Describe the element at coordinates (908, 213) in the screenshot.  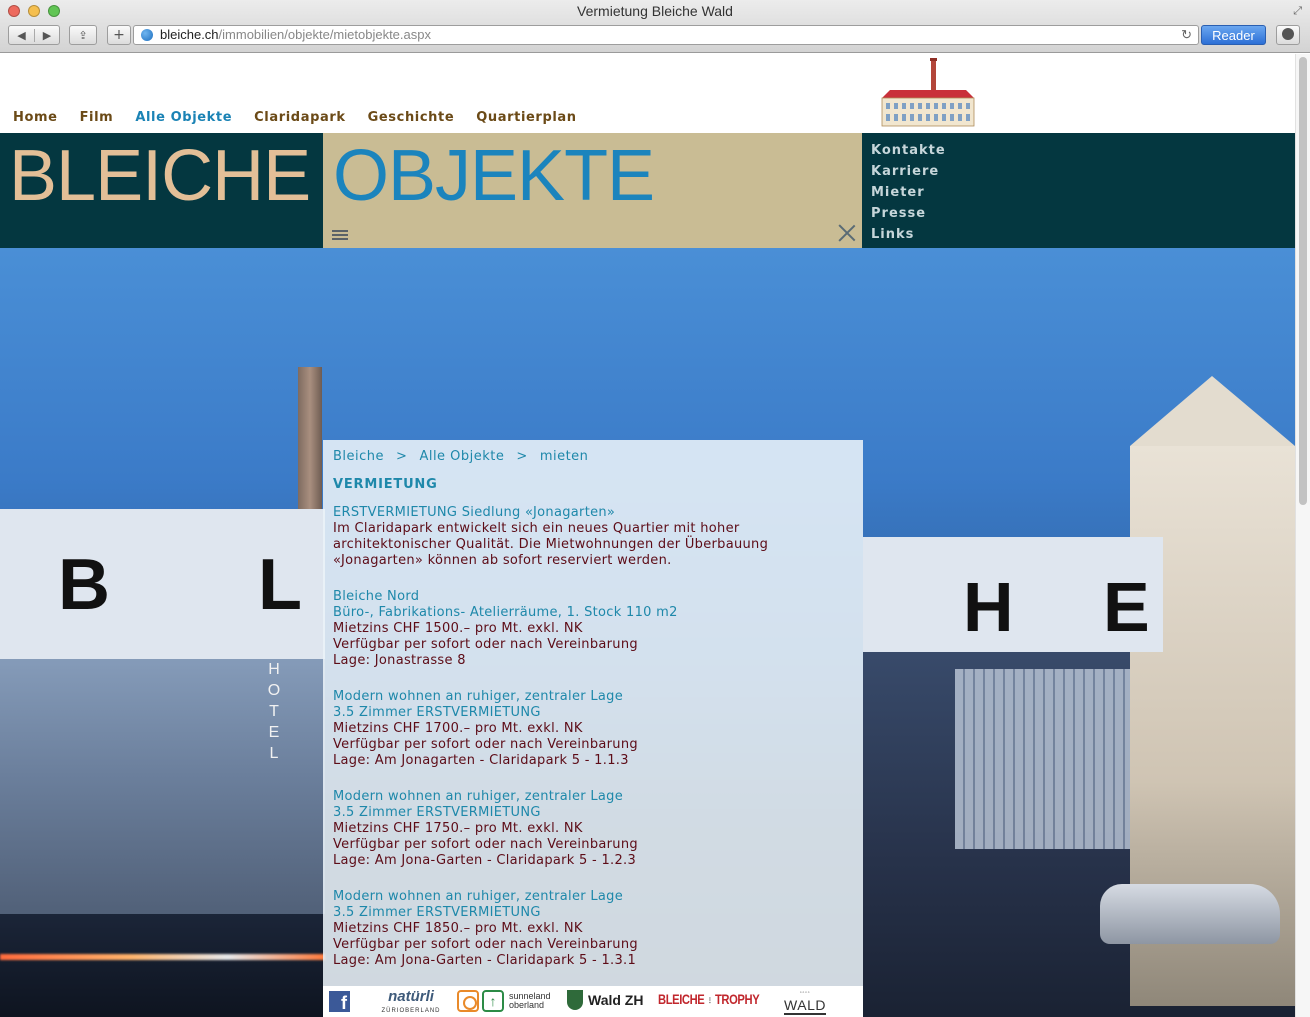
I see `sidenav-presse: Presse` at that location.